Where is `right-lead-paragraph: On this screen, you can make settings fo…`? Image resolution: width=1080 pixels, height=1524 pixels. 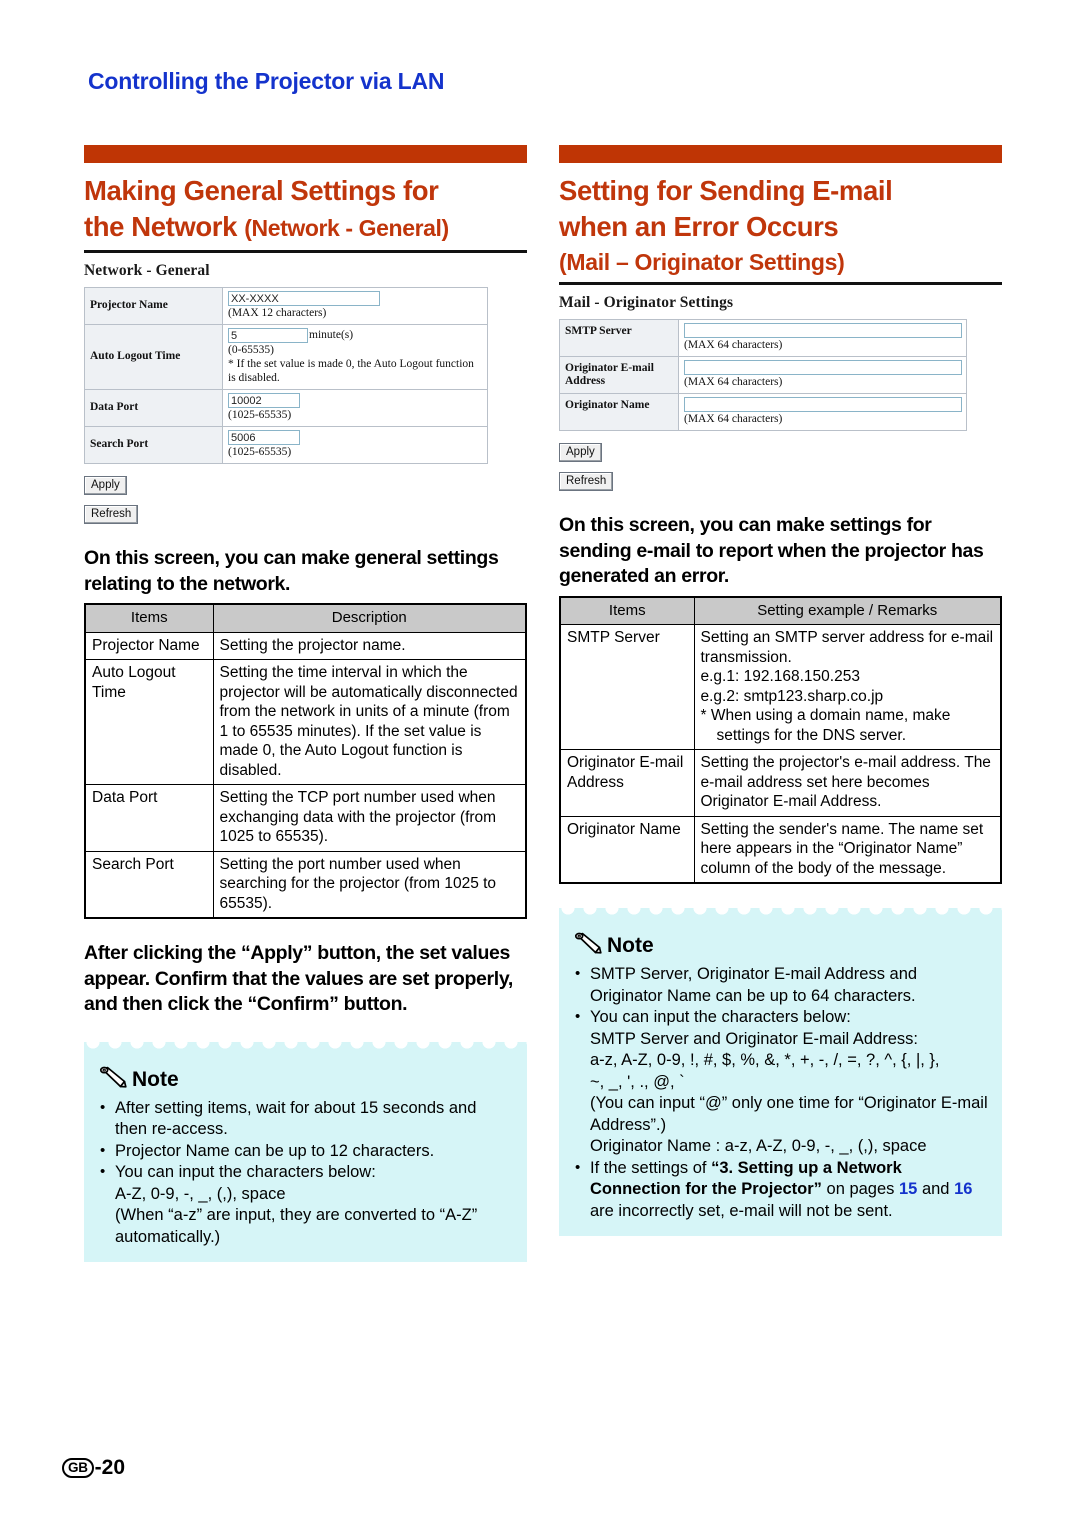
right-lead-paragraph: On this screen, you can make settings fo… is located at coordinates (771, 550).